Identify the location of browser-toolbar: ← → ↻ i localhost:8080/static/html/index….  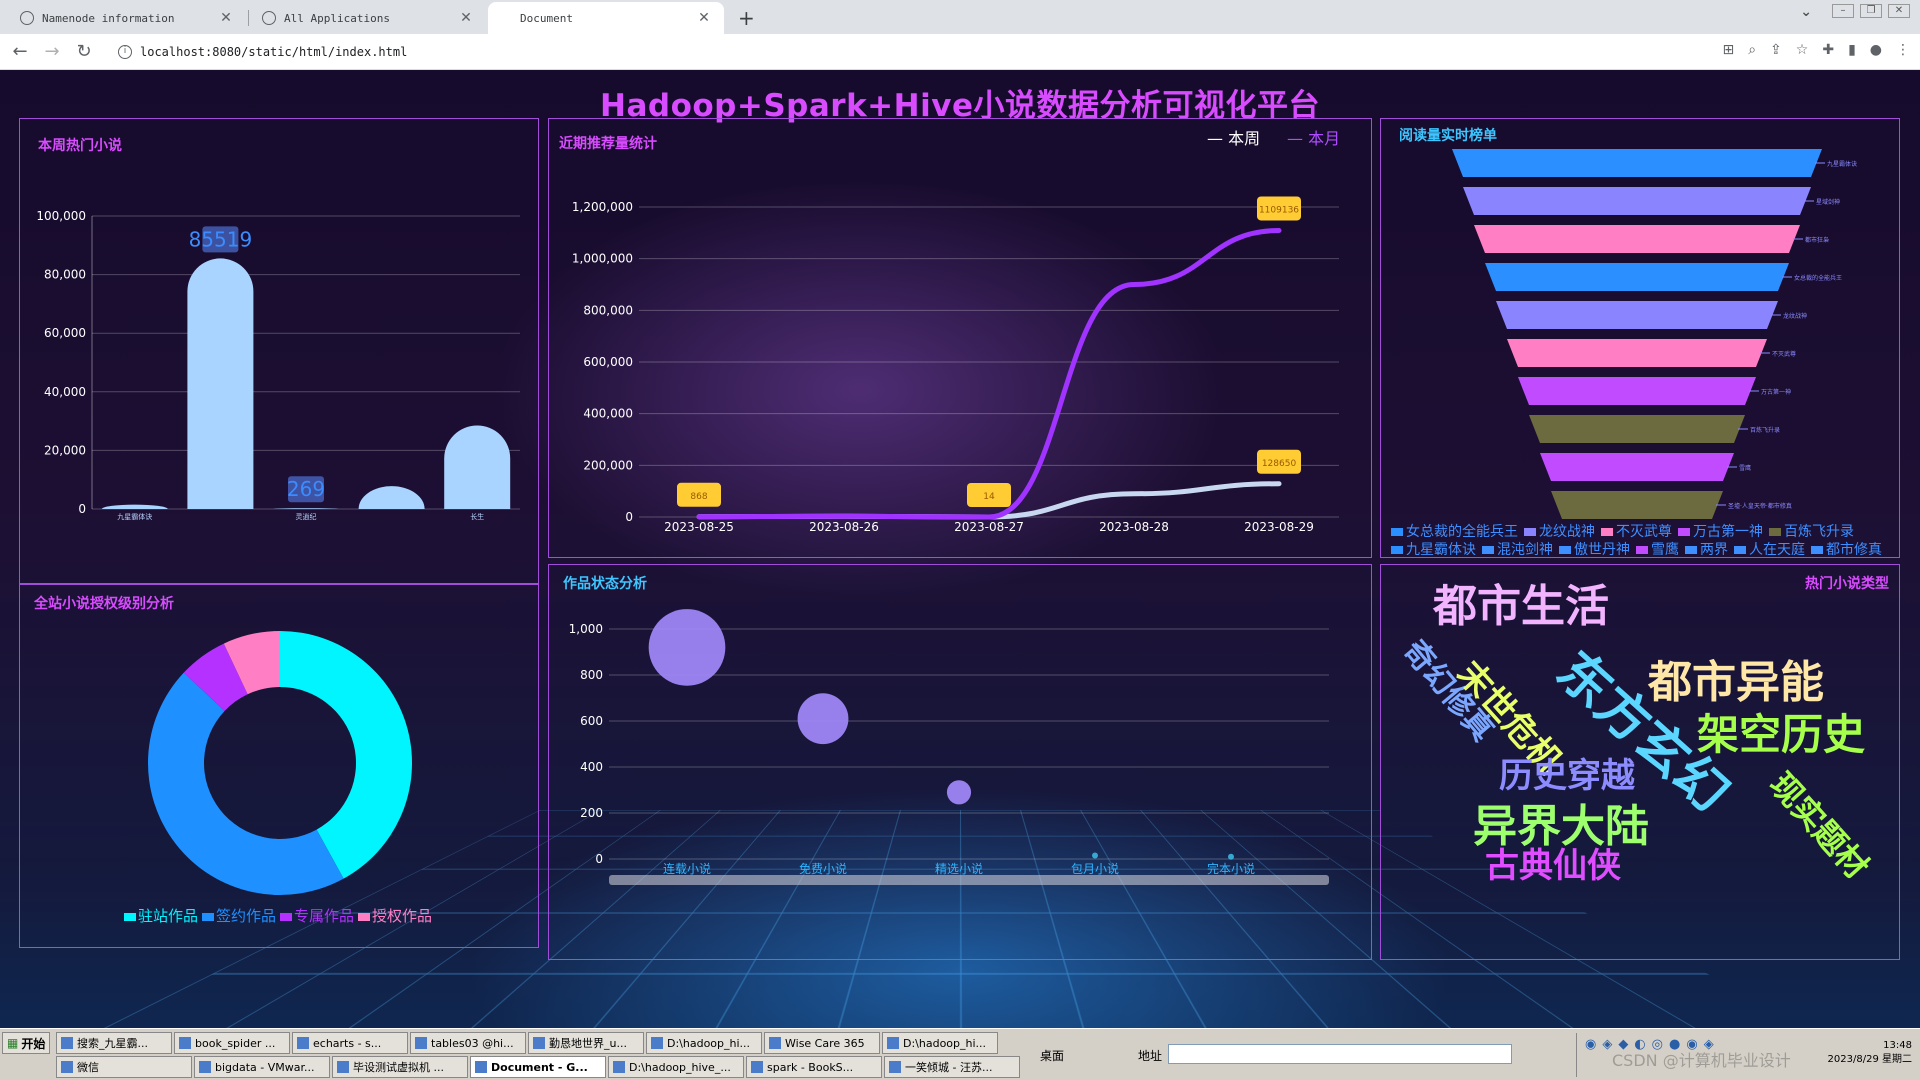
(960, 52).